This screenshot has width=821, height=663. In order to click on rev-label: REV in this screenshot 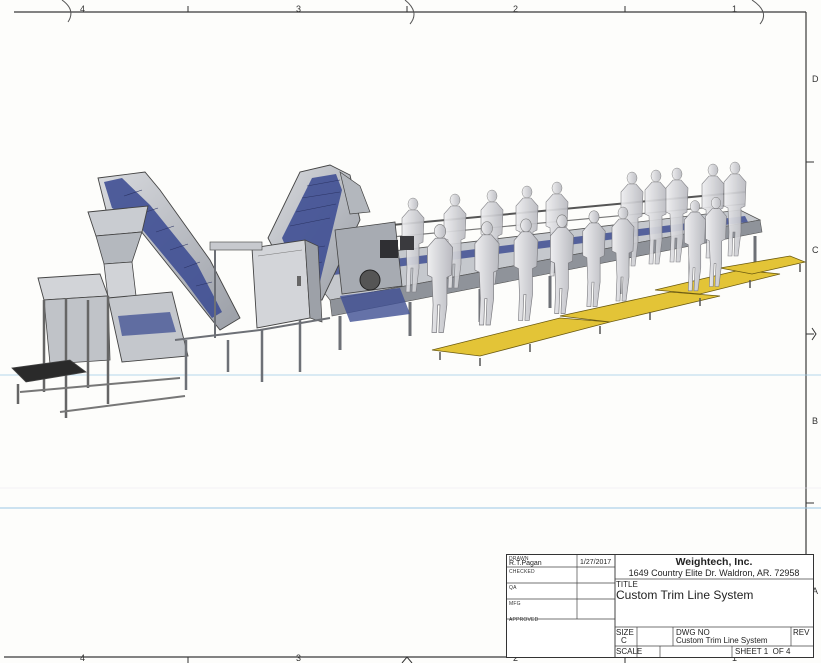, I will do `click(801, 632)`.